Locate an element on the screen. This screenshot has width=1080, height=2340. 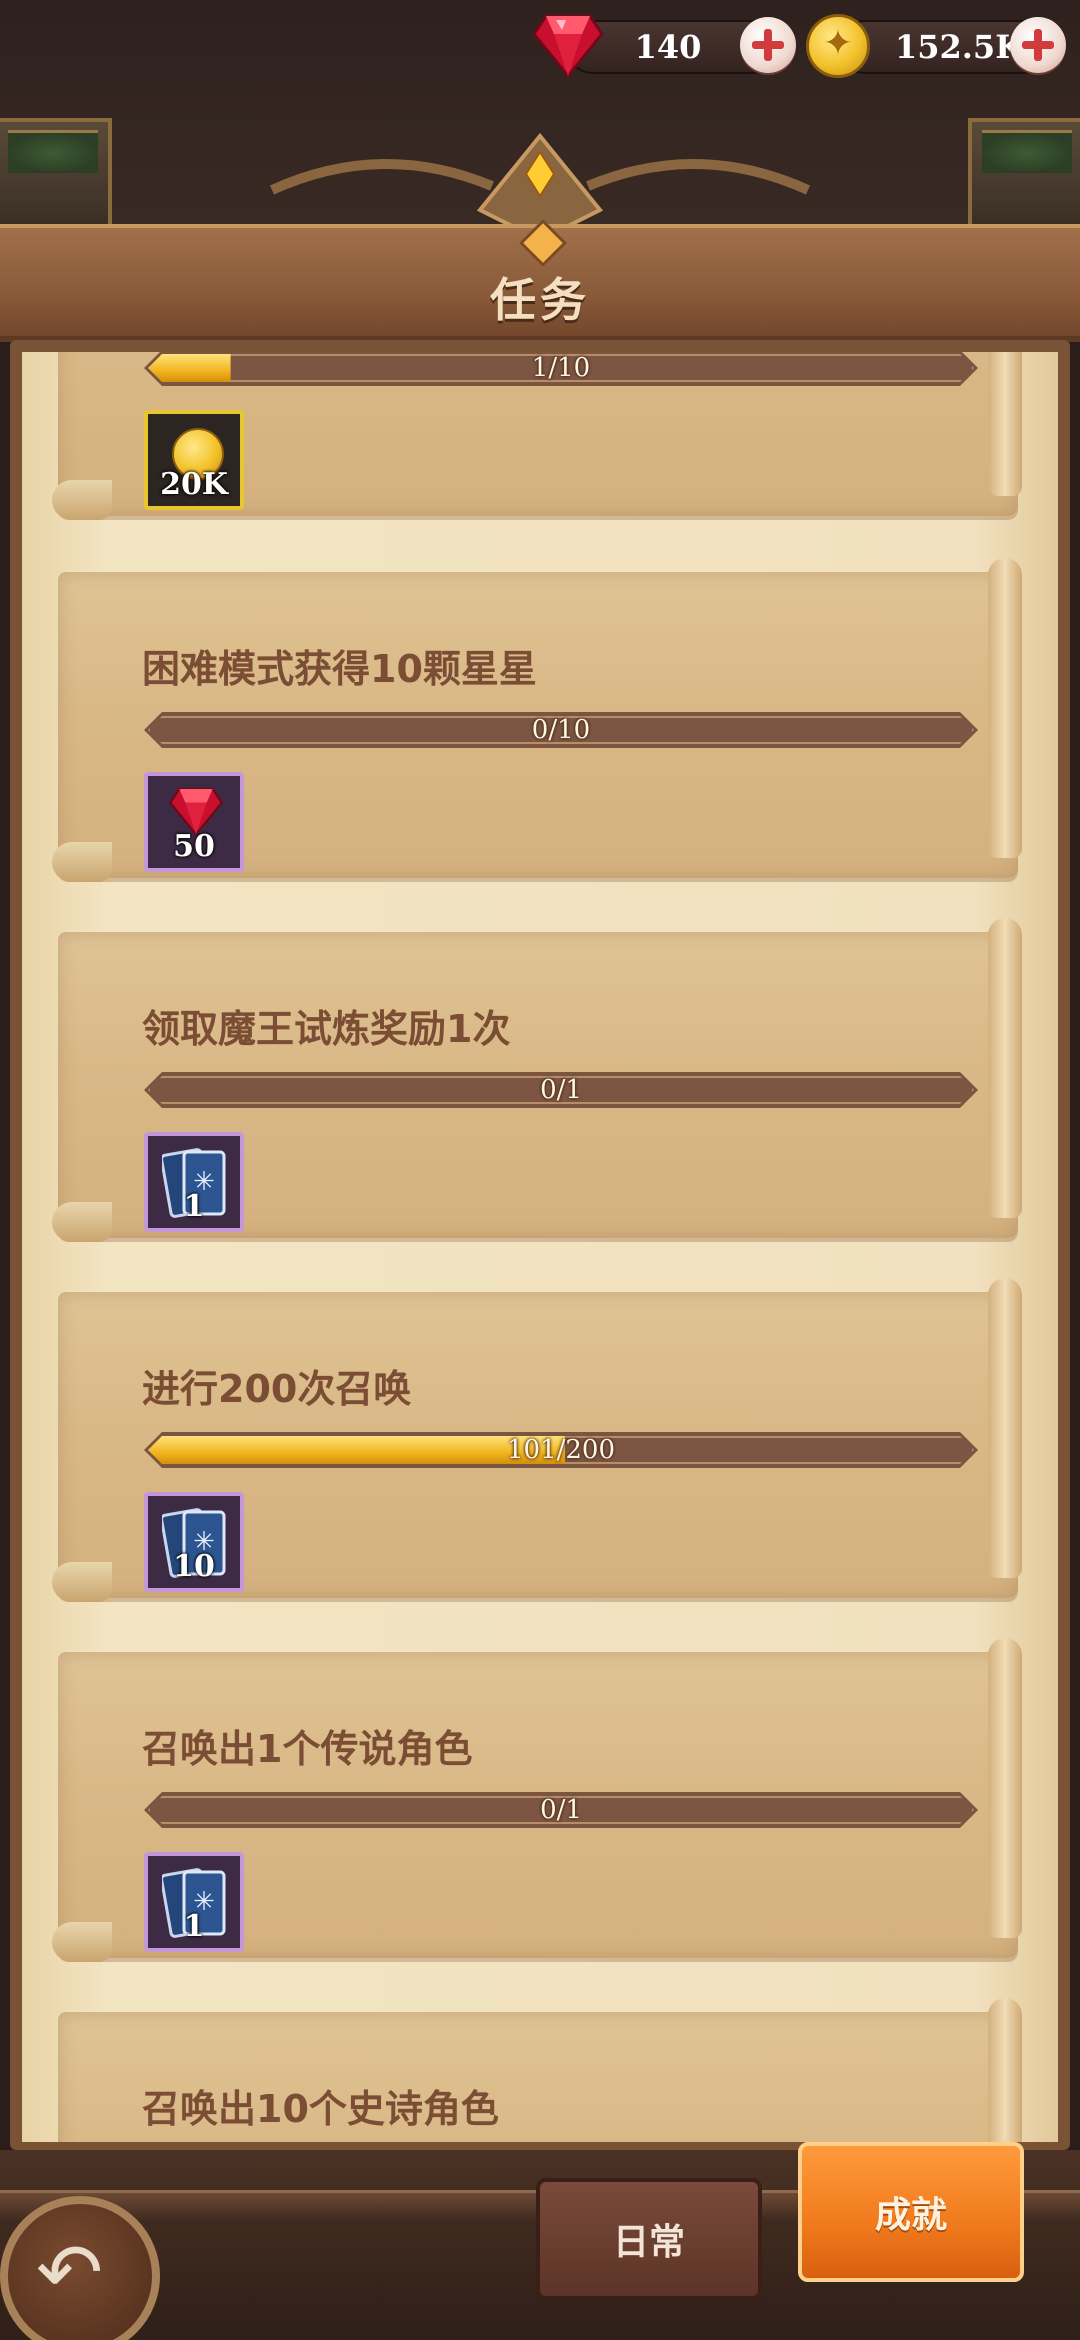
reward-amount: 50 is located at coordinates (194, 846).